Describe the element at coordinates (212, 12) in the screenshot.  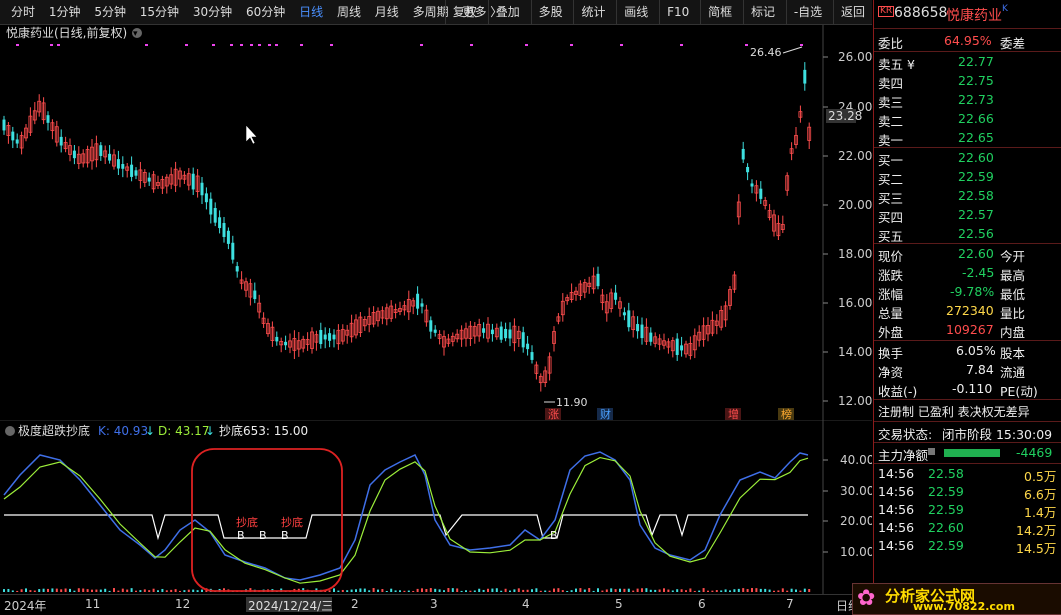
I see `tab-30min: 30分钟` at that location.